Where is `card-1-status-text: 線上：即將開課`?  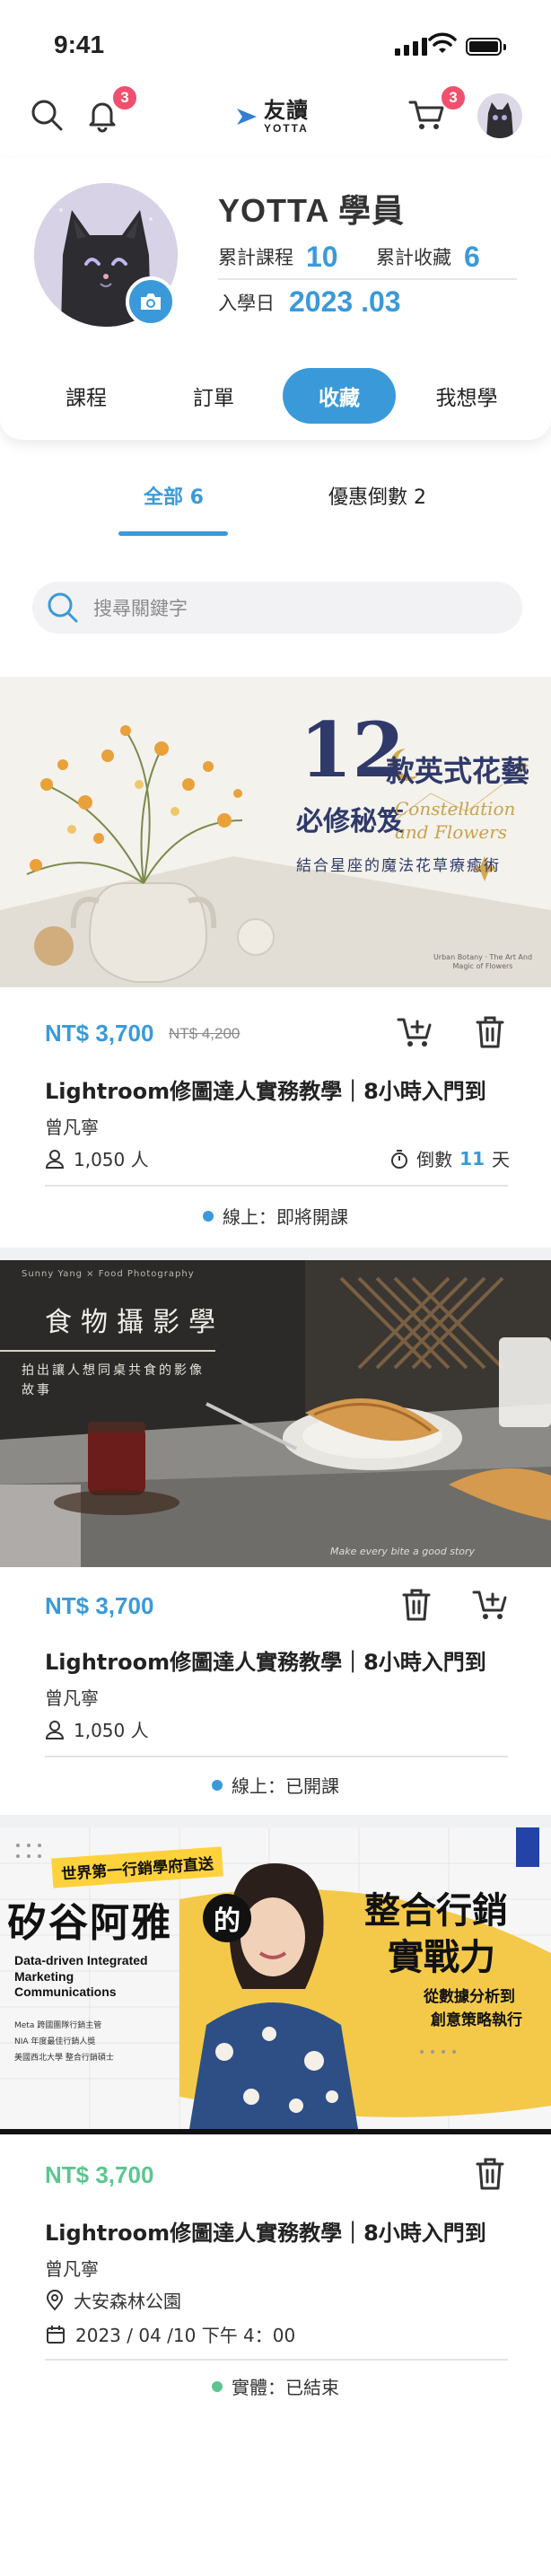
card-1-status-text: 線上：即將開課 is located at coordinates (285, 1217).